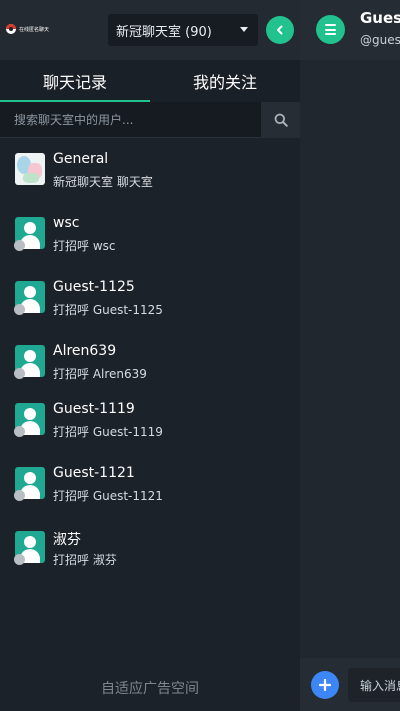 The width and height of the screenshot is (400, 711). Describe the element at coordinates (330, 25) in the screenshot. I see `hamburger-menu-icon` at that location.